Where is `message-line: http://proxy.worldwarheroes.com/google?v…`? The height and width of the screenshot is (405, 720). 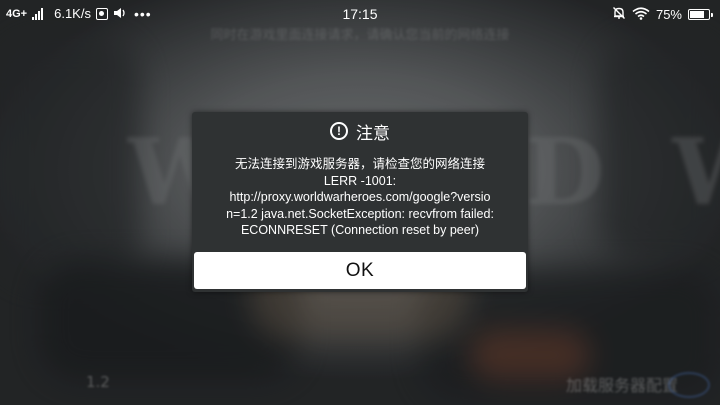
message-line: http://proxy.worldwarheroes.com/google?v… is located at coordinates (360, 197).